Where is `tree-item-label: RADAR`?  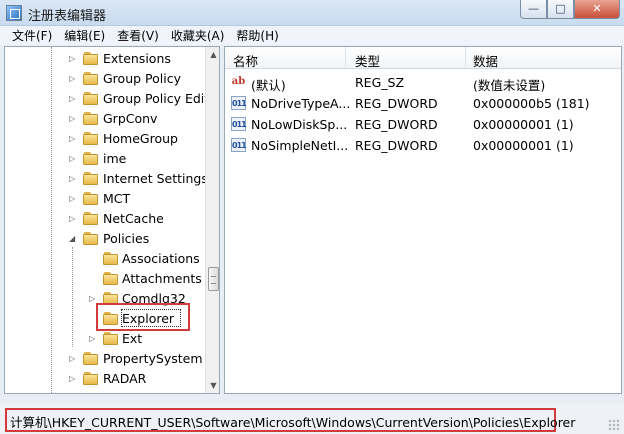
tree-item-label: RADAR is located at coordinates (125, 378).